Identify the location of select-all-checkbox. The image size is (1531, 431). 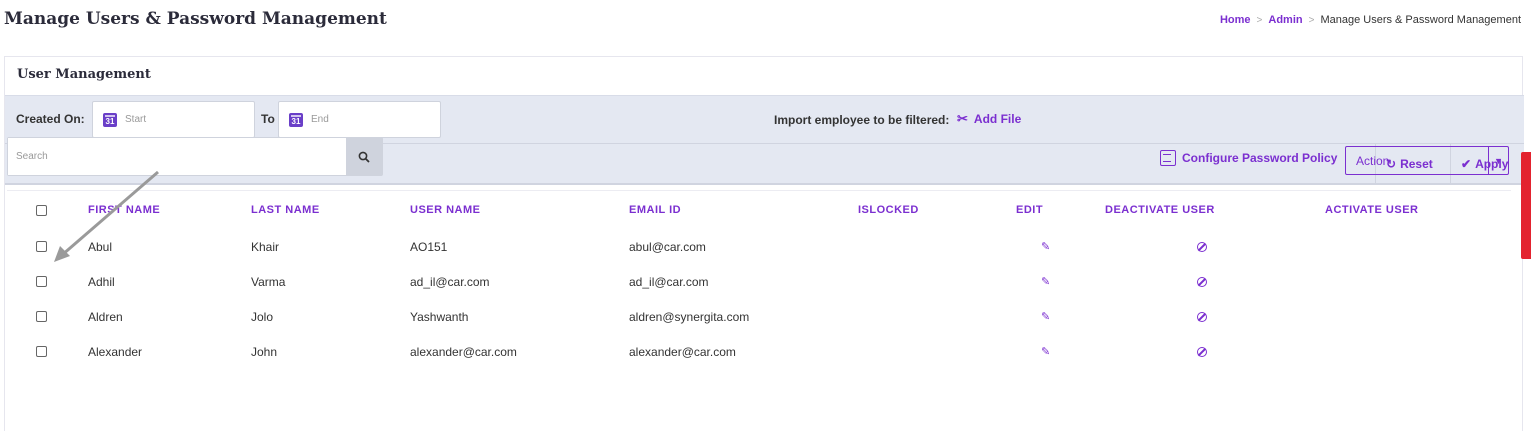
(41, 210).